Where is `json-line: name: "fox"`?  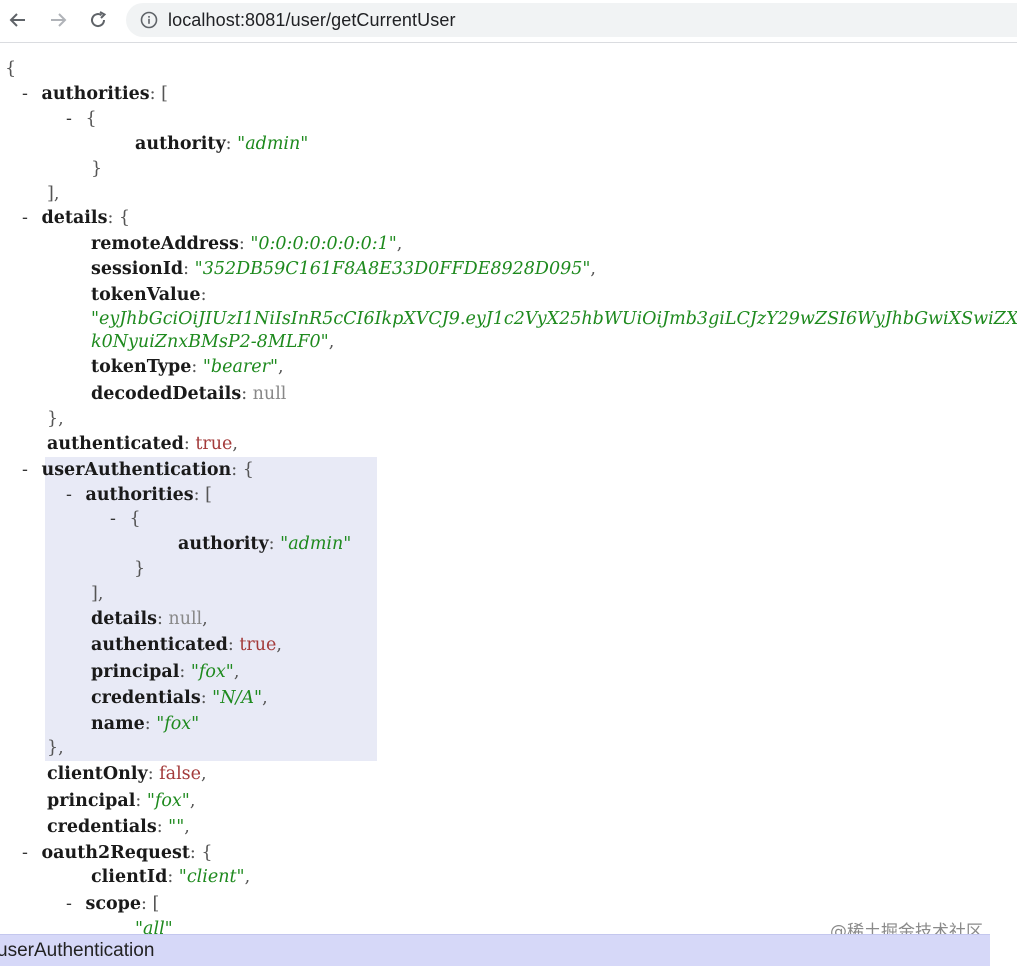 json-line: name: "fox" is located at coordinates (145, 724).